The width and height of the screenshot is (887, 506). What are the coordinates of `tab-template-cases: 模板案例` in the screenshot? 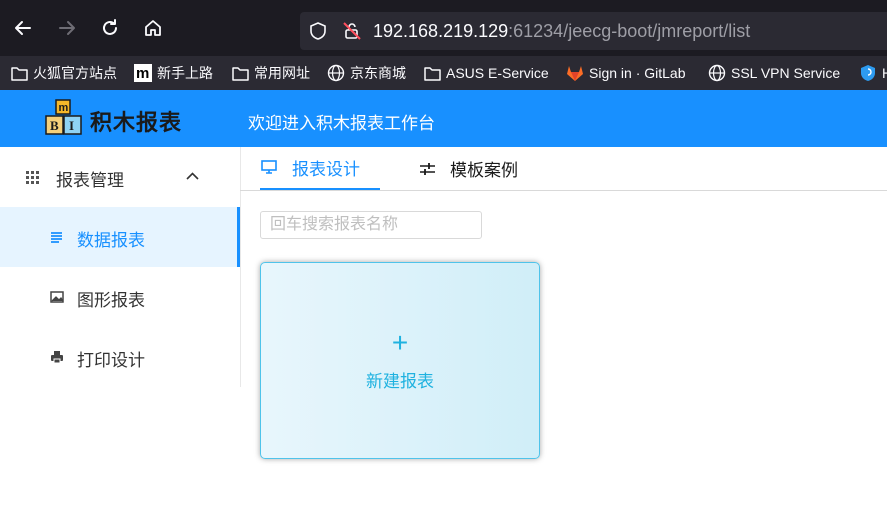 It's located at (468, 168).